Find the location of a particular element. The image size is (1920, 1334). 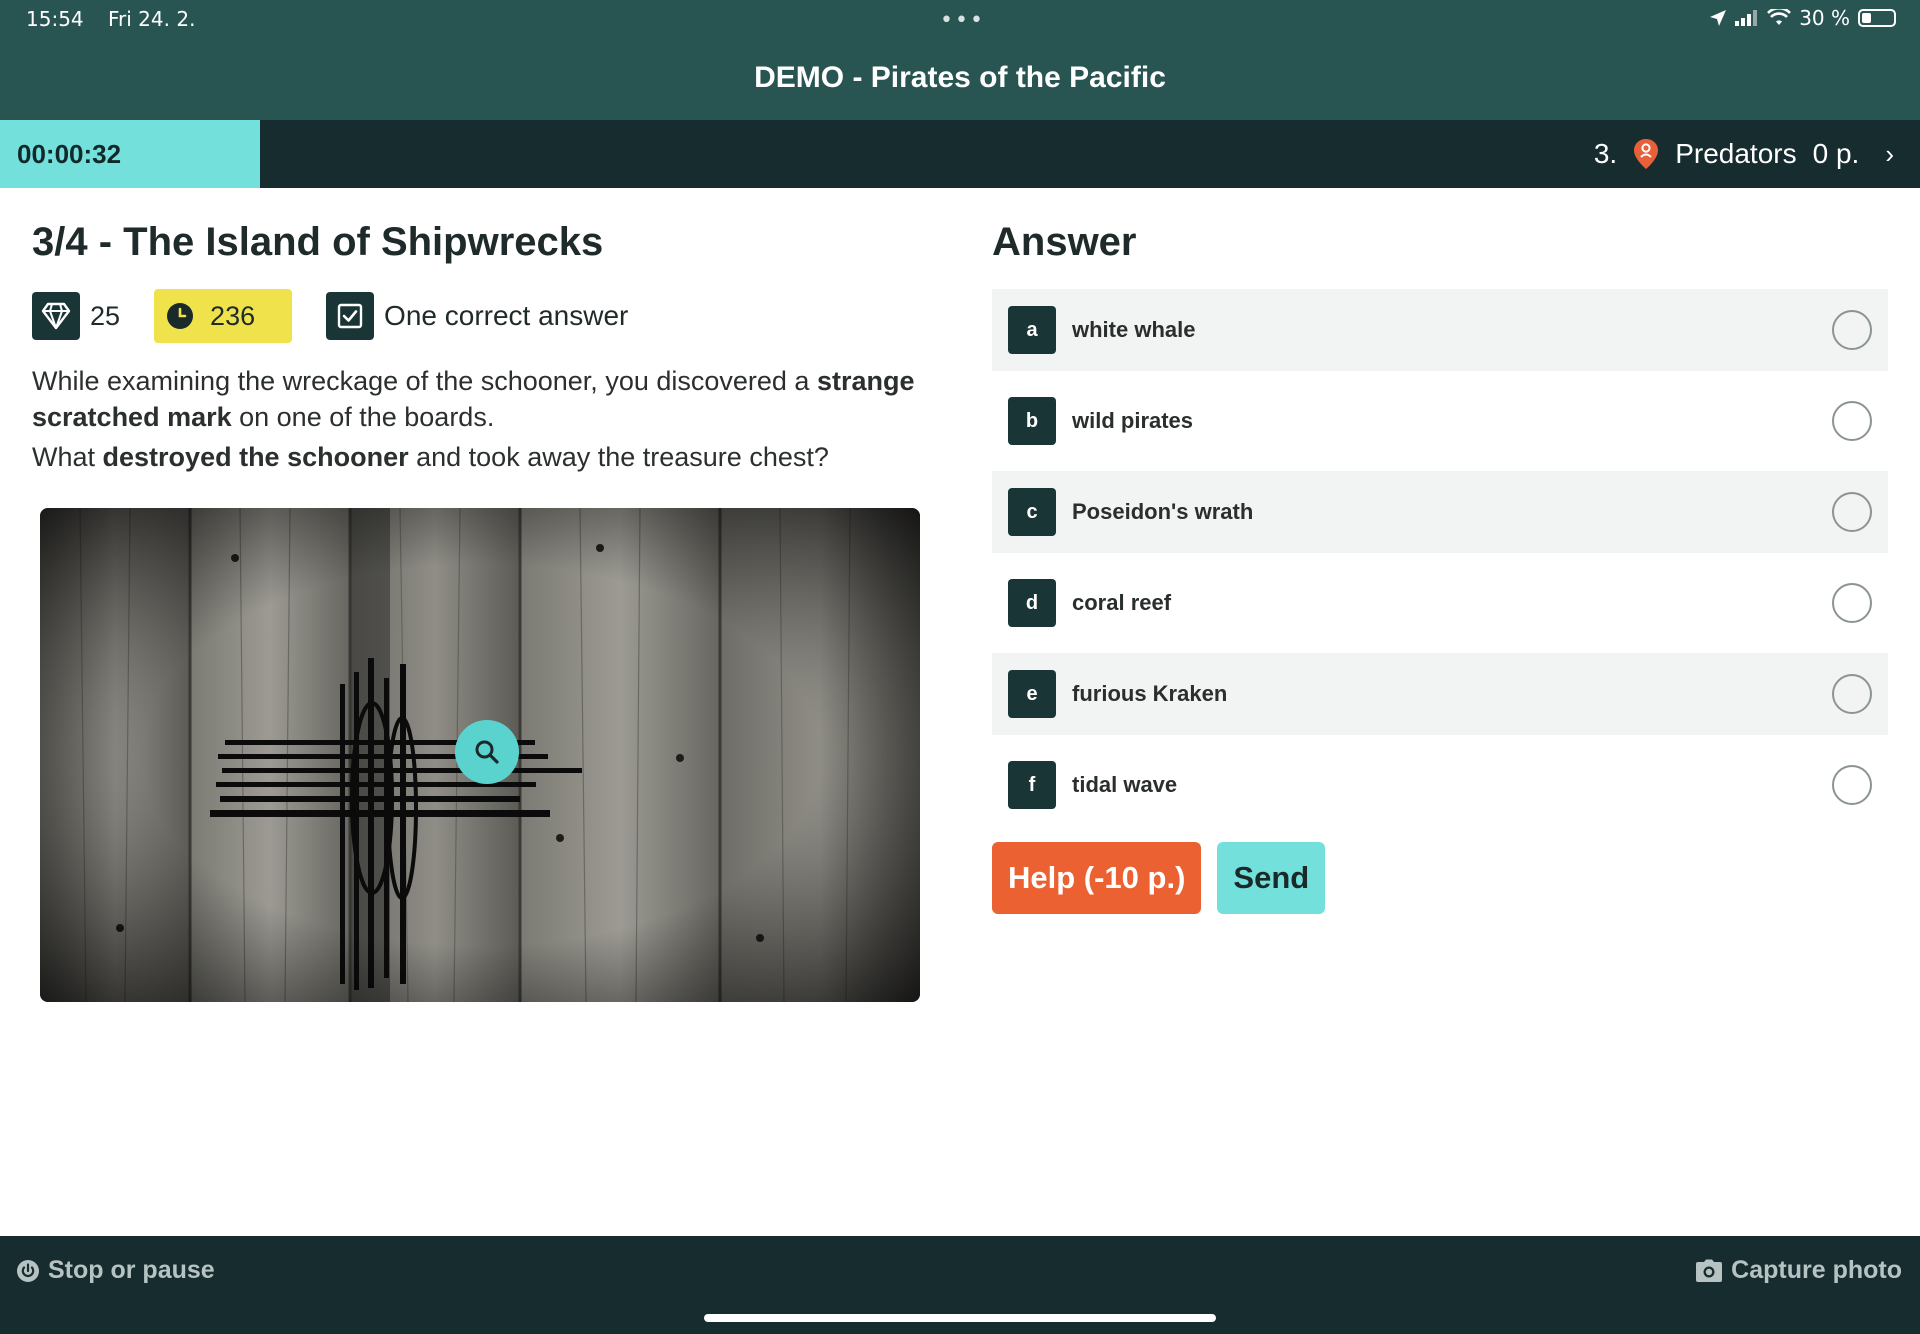

option-letter: c is located at coordinates (1032, 512).